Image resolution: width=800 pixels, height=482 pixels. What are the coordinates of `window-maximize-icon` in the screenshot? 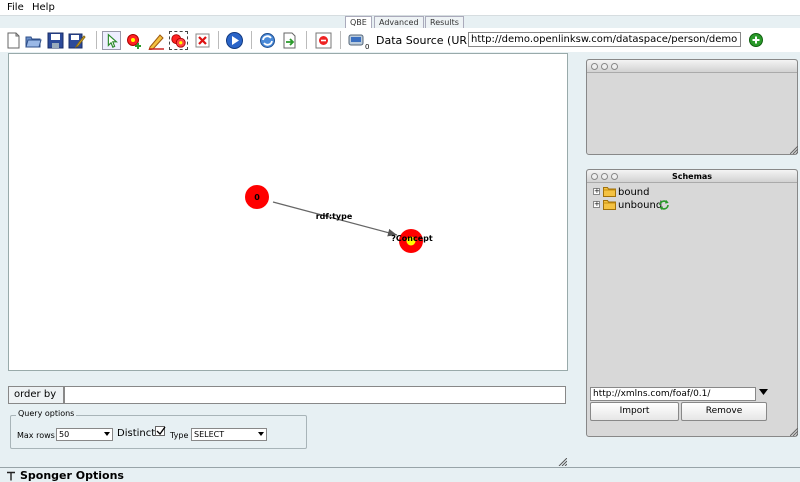 It's located at (614, 66).